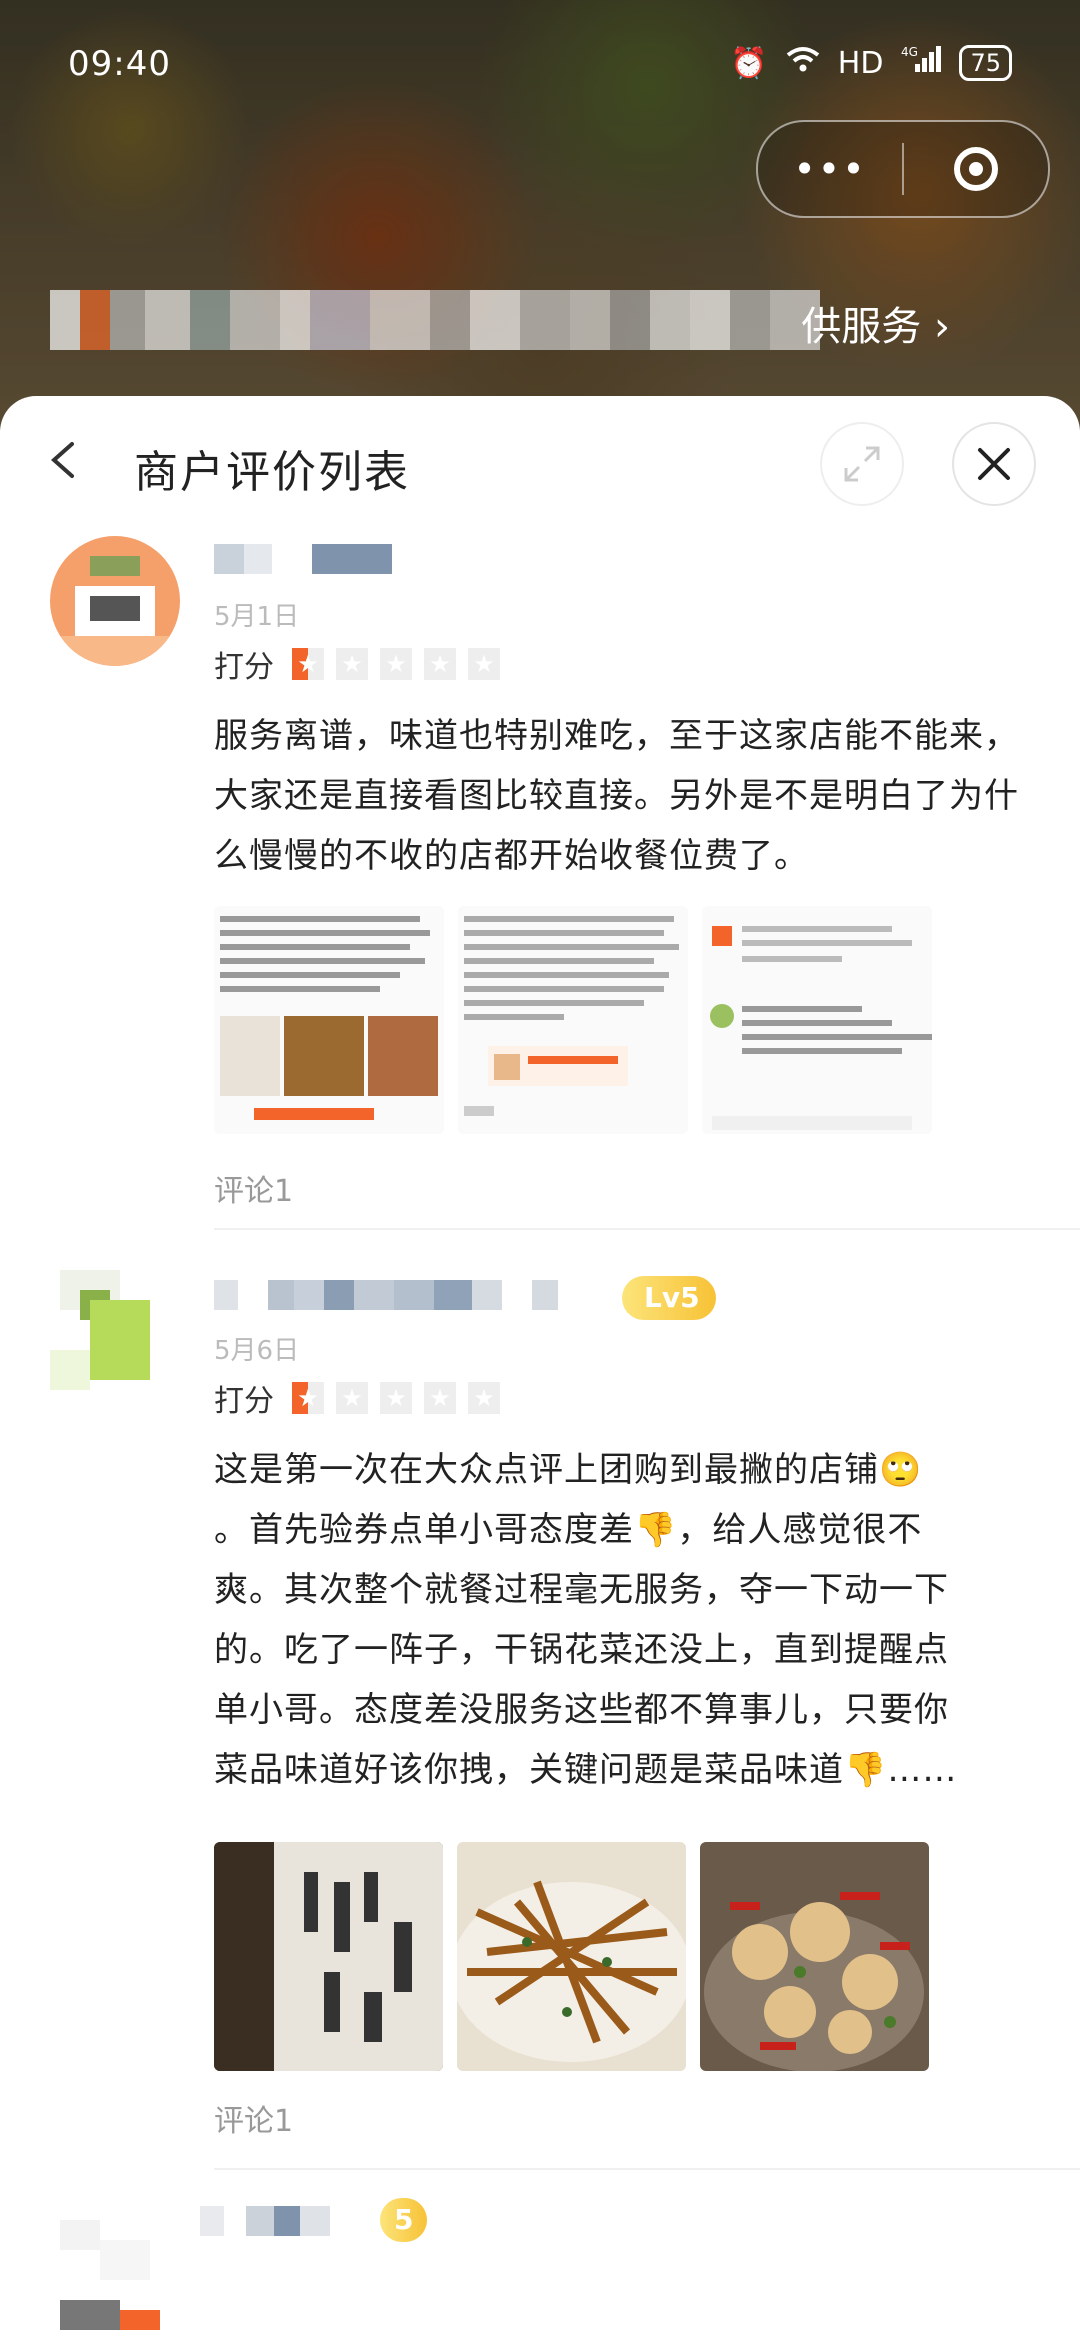  I want to click on alarm-icon: ⏰, so click(749, 63).